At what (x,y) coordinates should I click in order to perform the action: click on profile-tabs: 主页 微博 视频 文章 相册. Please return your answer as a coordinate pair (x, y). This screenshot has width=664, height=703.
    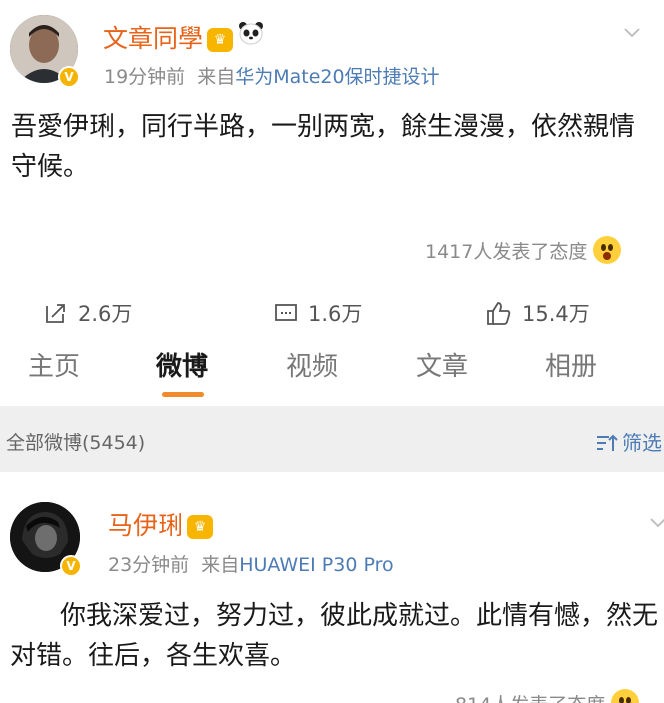
    Looking at the image, I should click on (332, 366).